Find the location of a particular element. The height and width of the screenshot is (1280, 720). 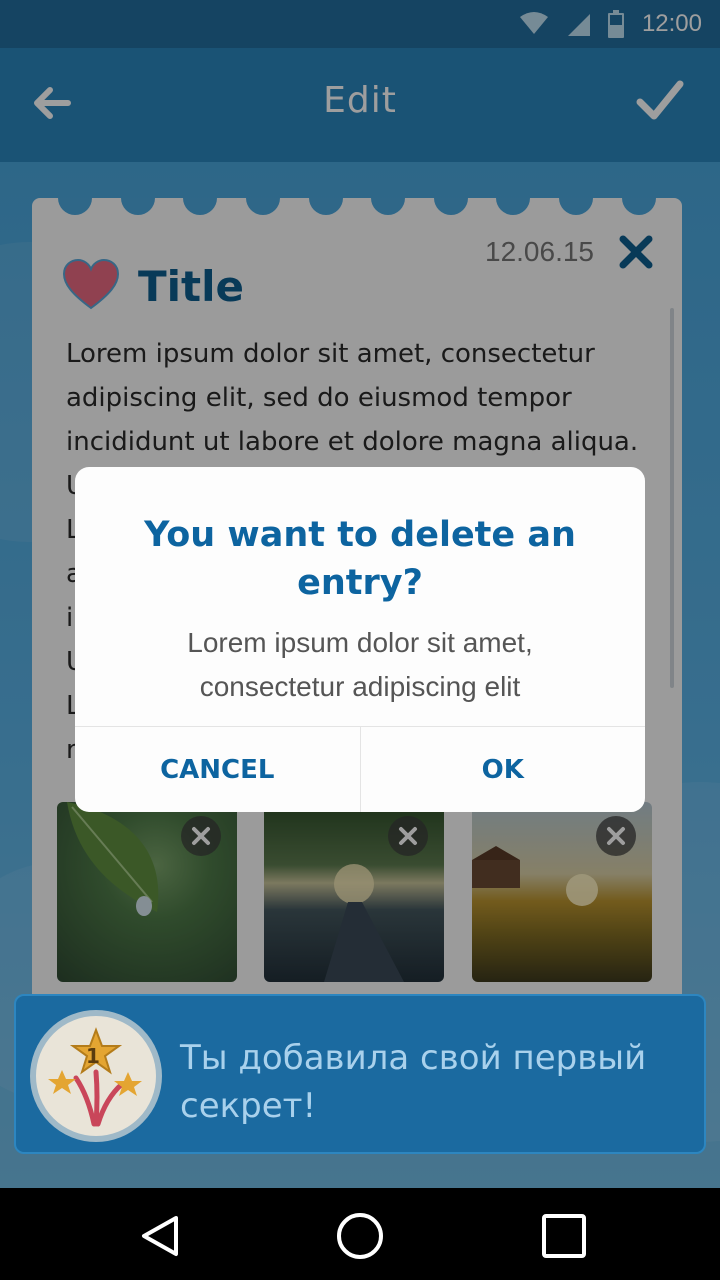

cancel-button: CANCEL is located at coordinates (217, 769).